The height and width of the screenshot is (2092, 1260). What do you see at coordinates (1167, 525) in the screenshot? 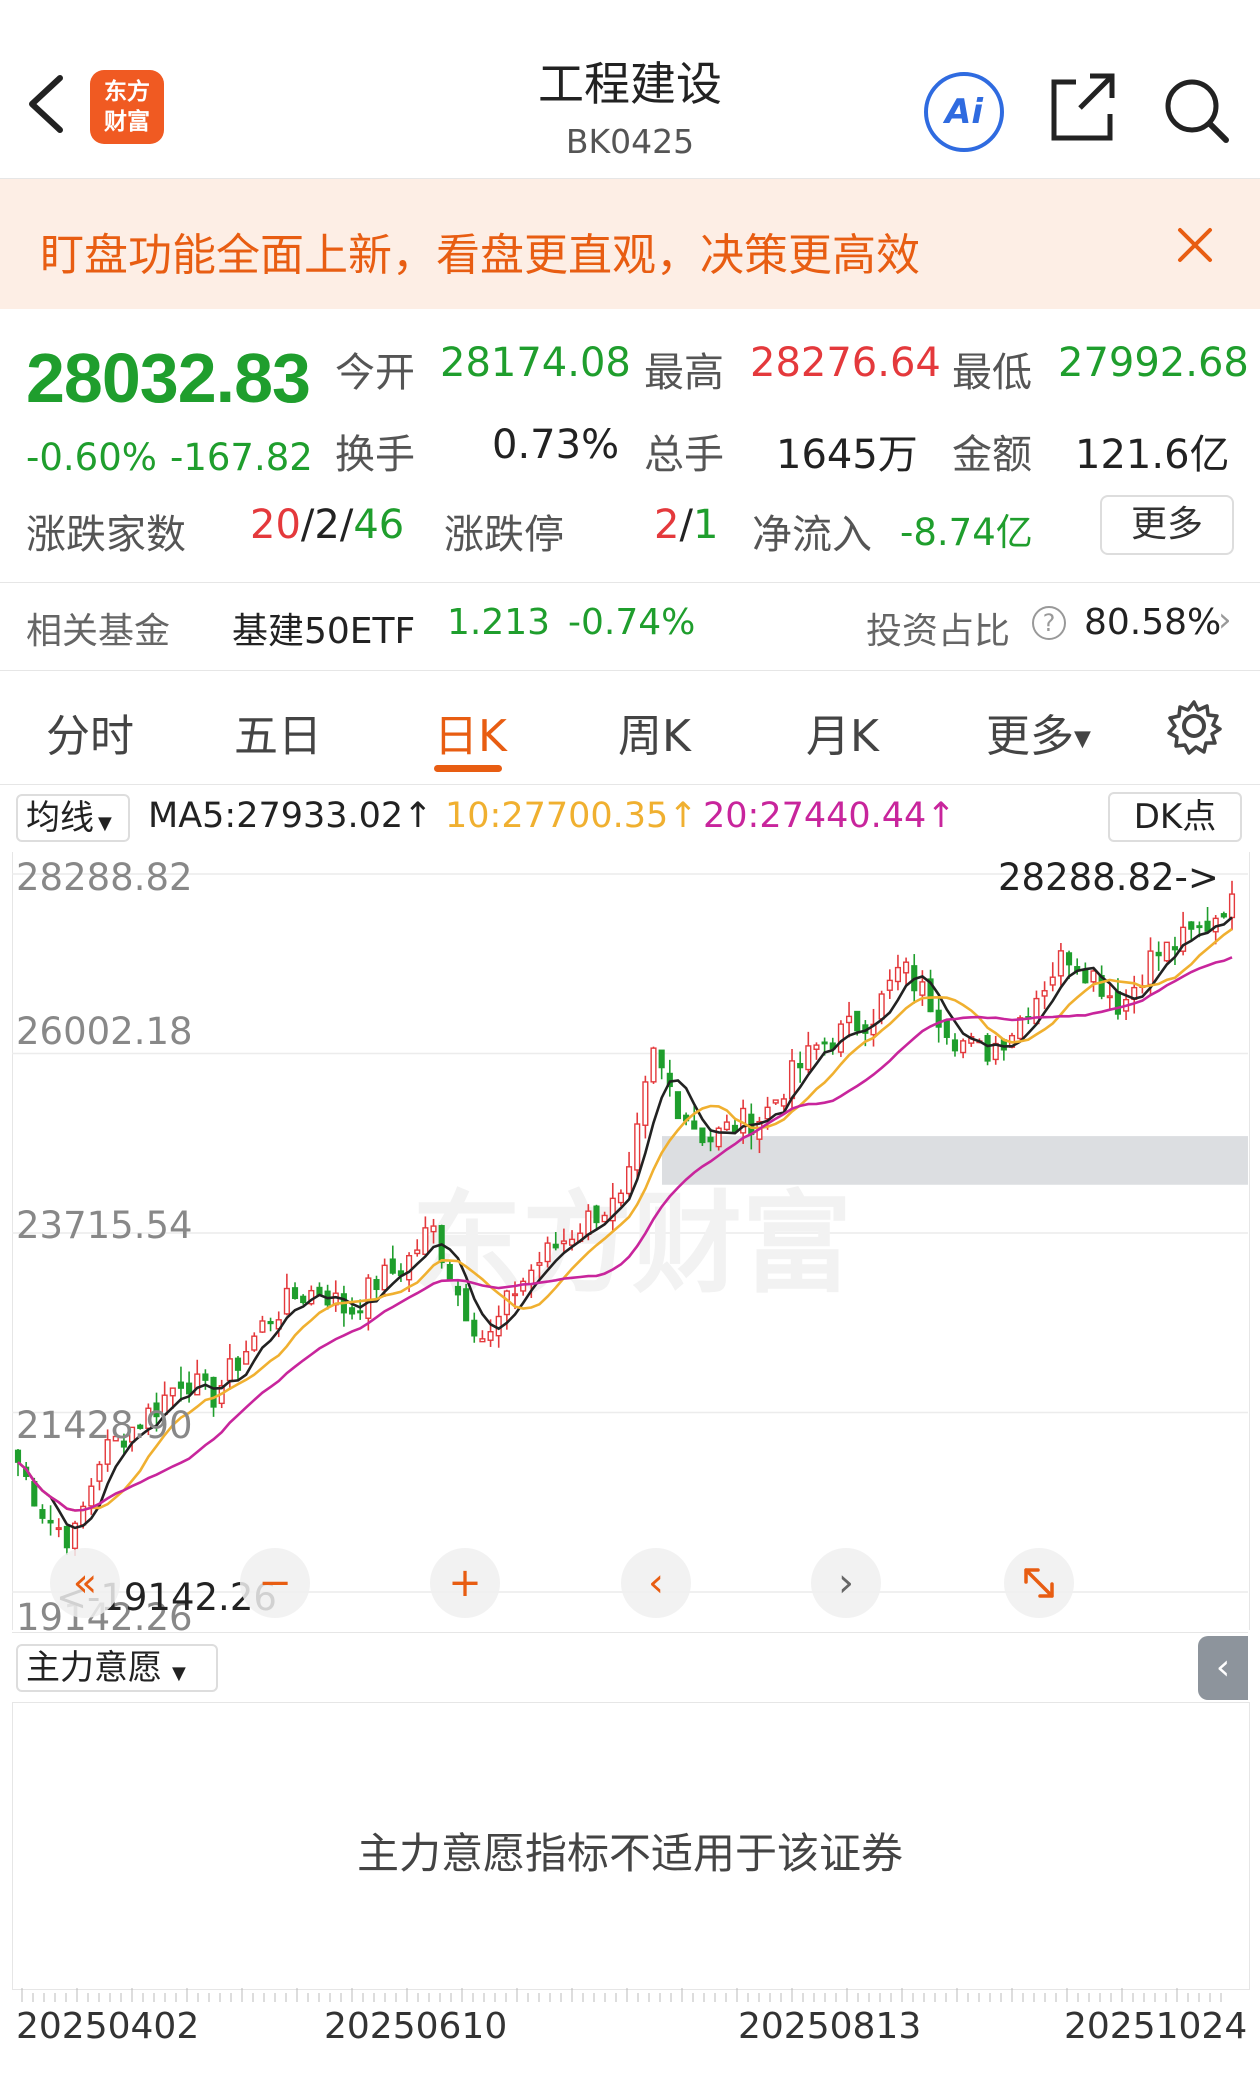
I see `more-stats-button: 更多` at bounding box center [1167, 525].